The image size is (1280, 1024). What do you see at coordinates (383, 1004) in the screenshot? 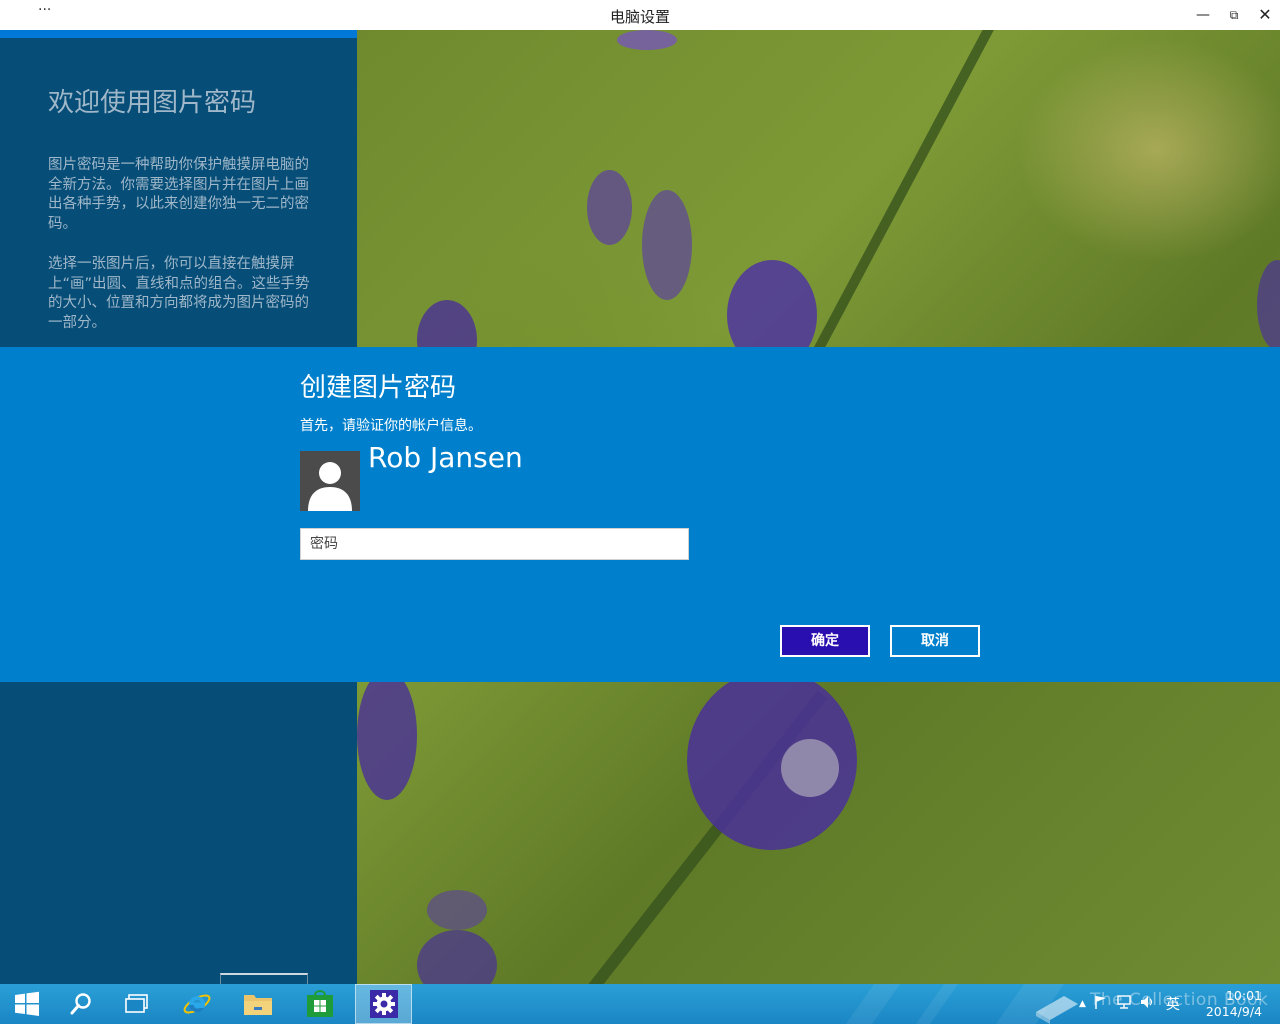
I see `settings-gear-icon` at bounding box center [383, 1004].